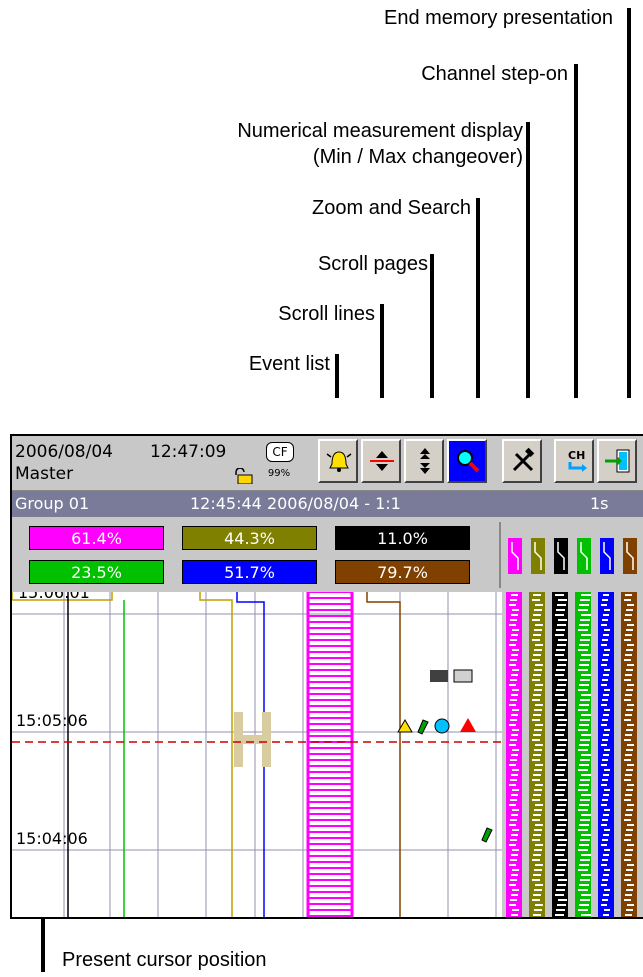 The image size is (643, 977). What do you see at coordinates (424, 461) in the screenshot?
I see `scroll-pages-button` at bounding box center [424, 461].